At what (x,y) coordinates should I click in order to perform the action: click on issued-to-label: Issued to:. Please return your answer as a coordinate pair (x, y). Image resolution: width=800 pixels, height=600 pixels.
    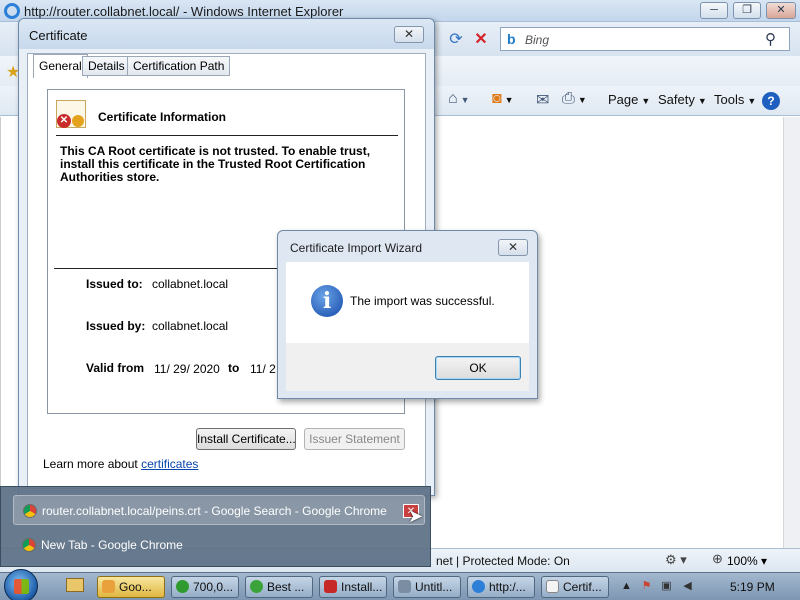
    Looking at the image, I should click on (114, 284).